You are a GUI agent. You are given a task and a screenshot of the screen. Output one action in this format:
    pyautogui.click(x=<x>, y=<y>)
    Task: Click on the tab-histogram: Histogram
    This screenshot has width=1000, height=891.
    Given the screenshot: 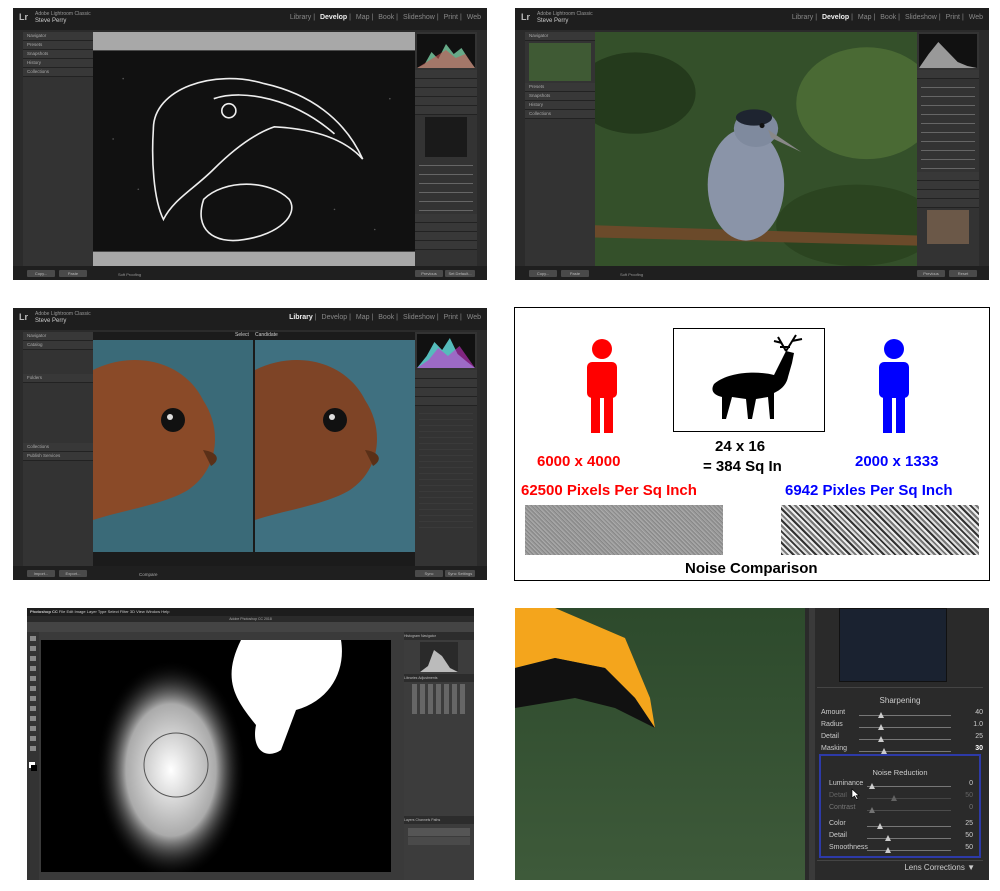 What is the action you would take?
    pyautogui.click(x=412, y=636)
    